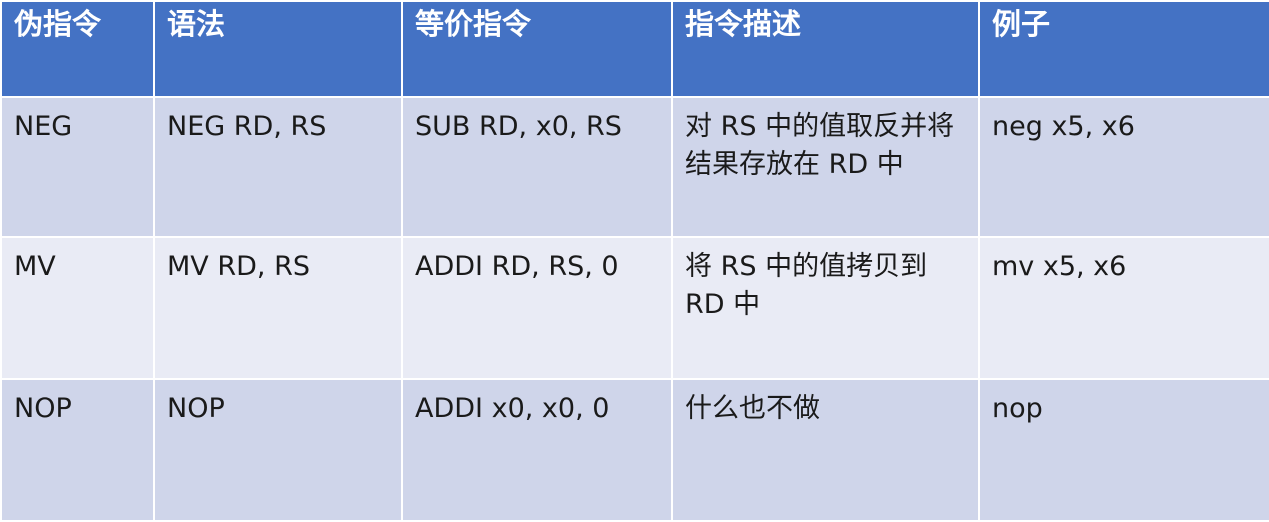 The image size is (1269, 522). I want to click on cell-pseudo: MV, so click(77, 308).